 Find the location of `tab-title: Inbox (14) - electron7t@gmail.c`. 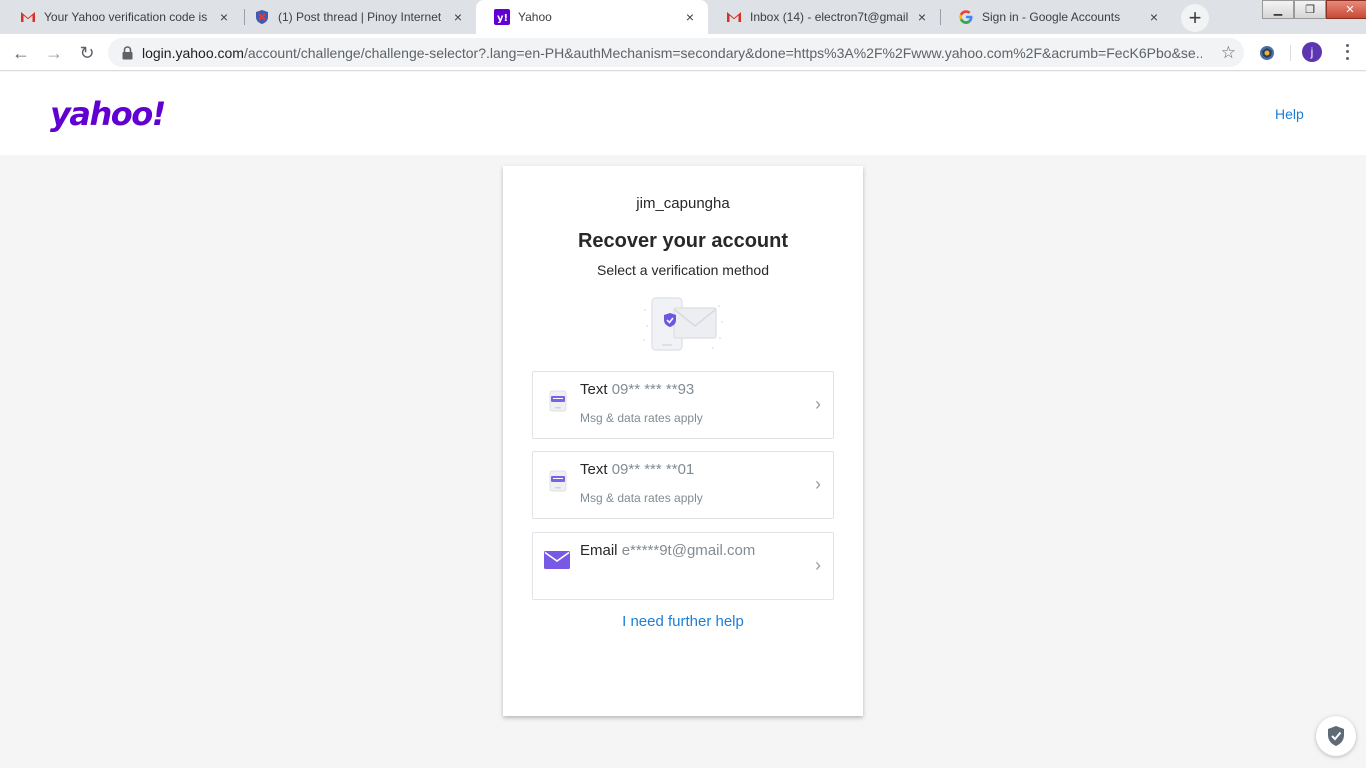

tab-title: Inbox (14) - electron7t@gmail.c is located at coordinates (829, 17).